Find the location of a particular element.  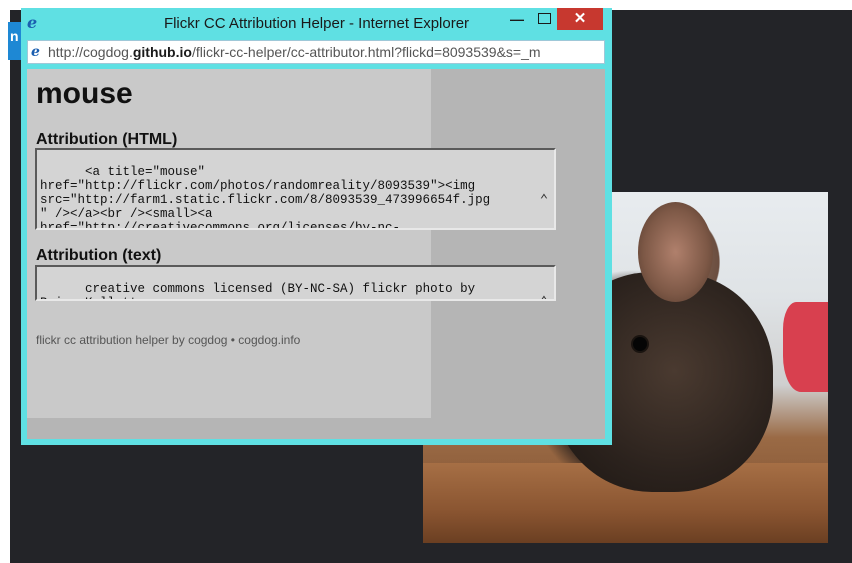

maximize-button is located at coordinates (544, 19).